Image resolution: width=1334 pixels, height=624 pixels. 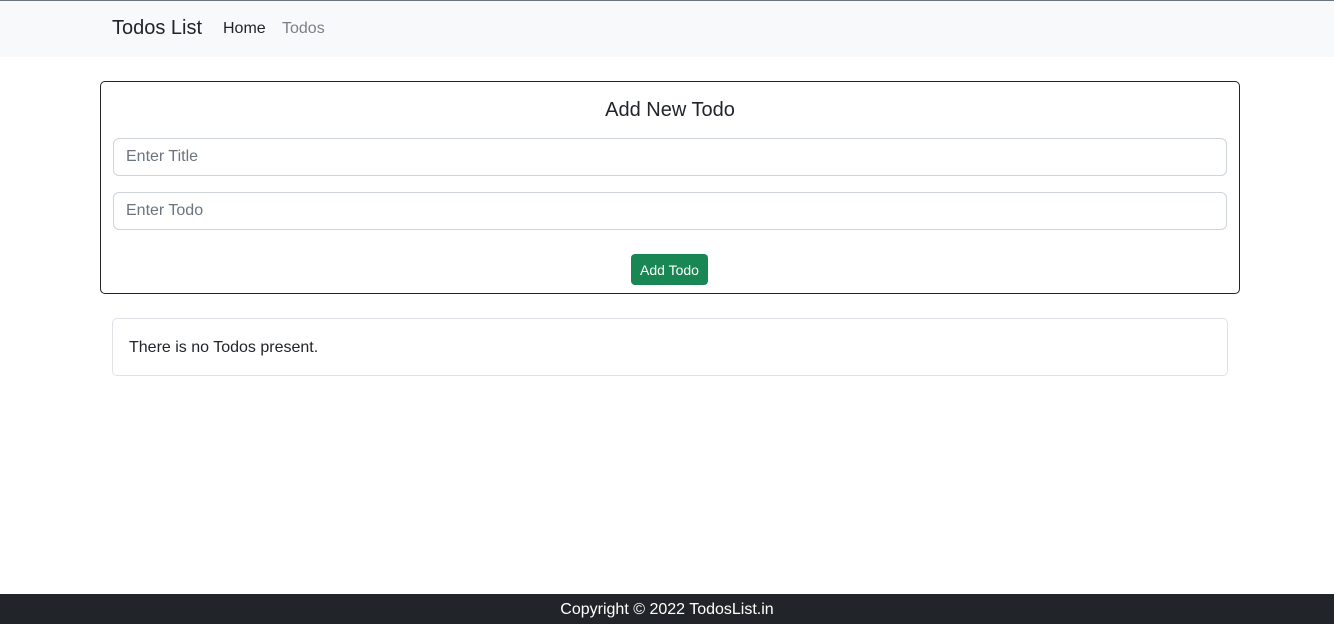 I want to click on footer: Copyright © 2022 TodosList.in, so click(x=667, y=609).